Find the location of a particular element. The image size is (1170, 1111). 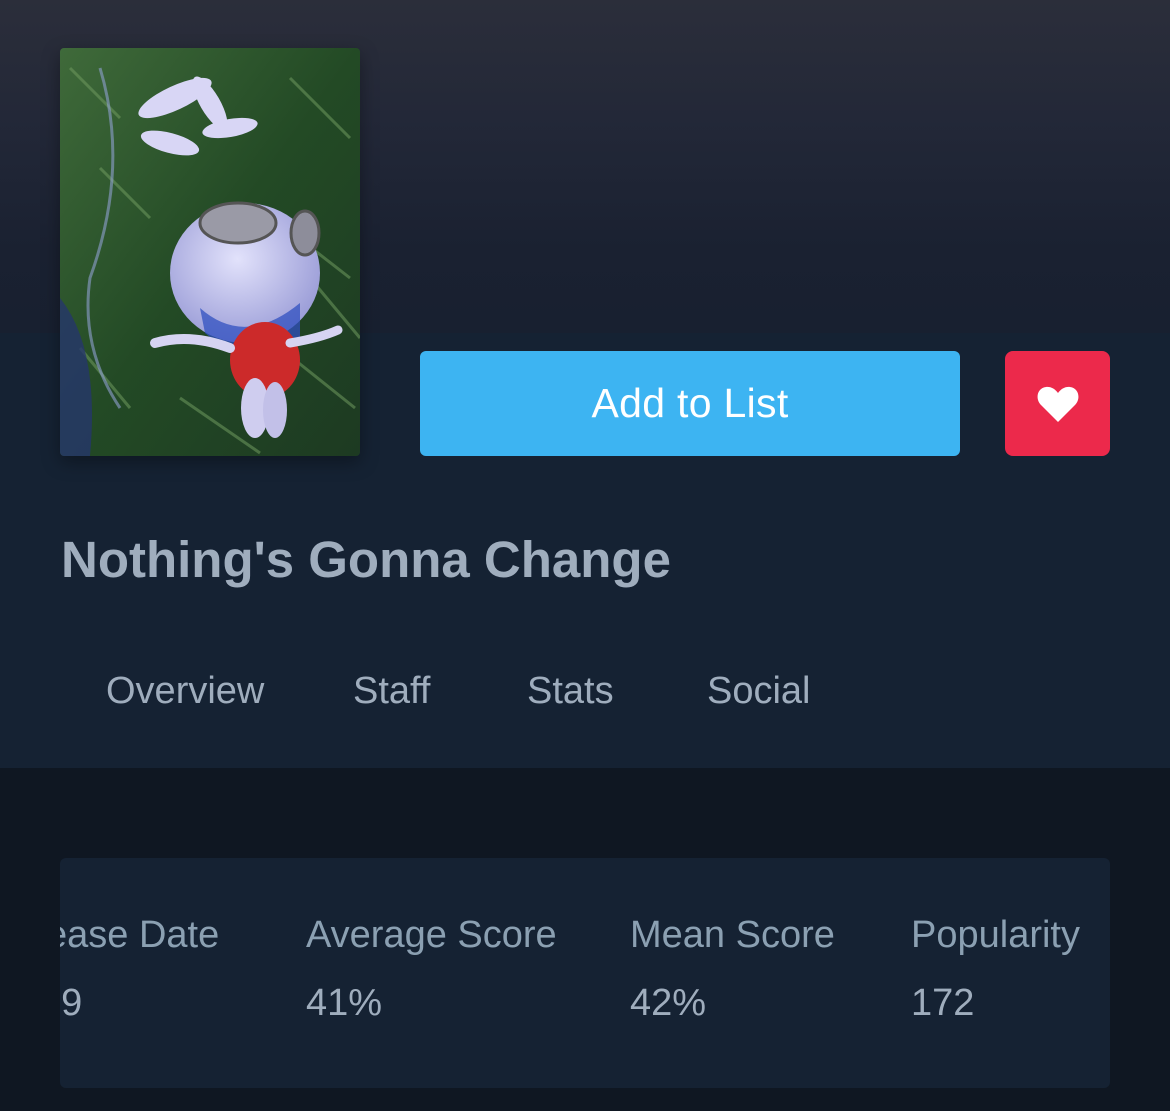

media-title: Nothing's Gonna Change is located at coordinates (366, 559).